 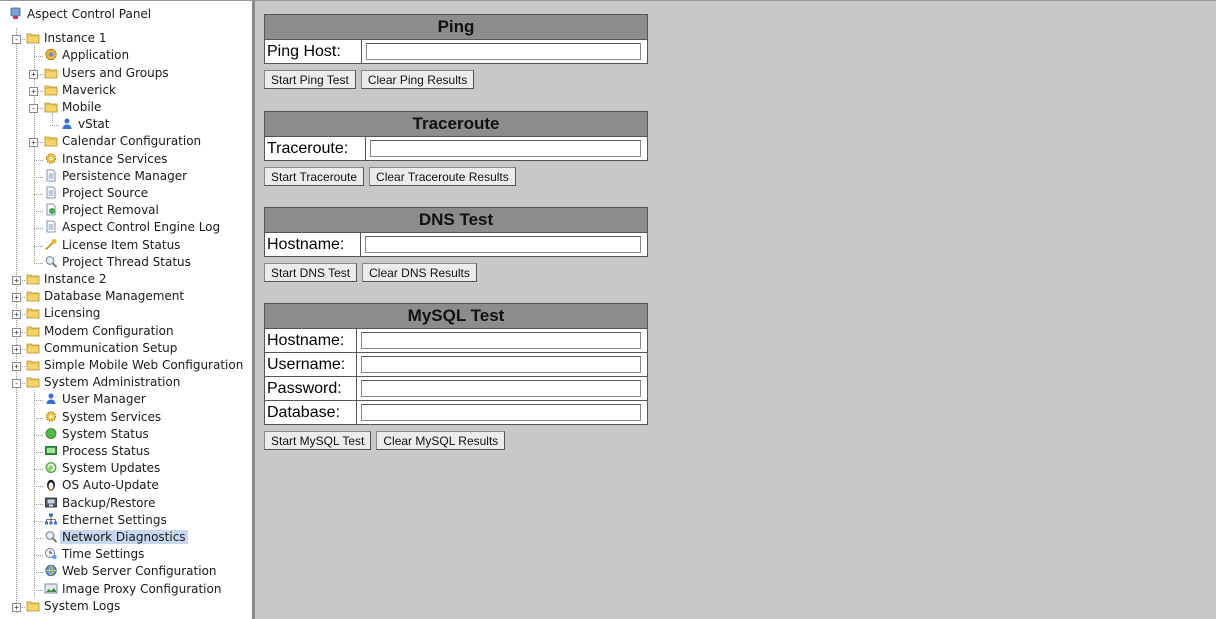 What do you see at coordinates (73, 107) in the screenshot?
I see `tree-item: Mobile` at bounding box center [73, 107].